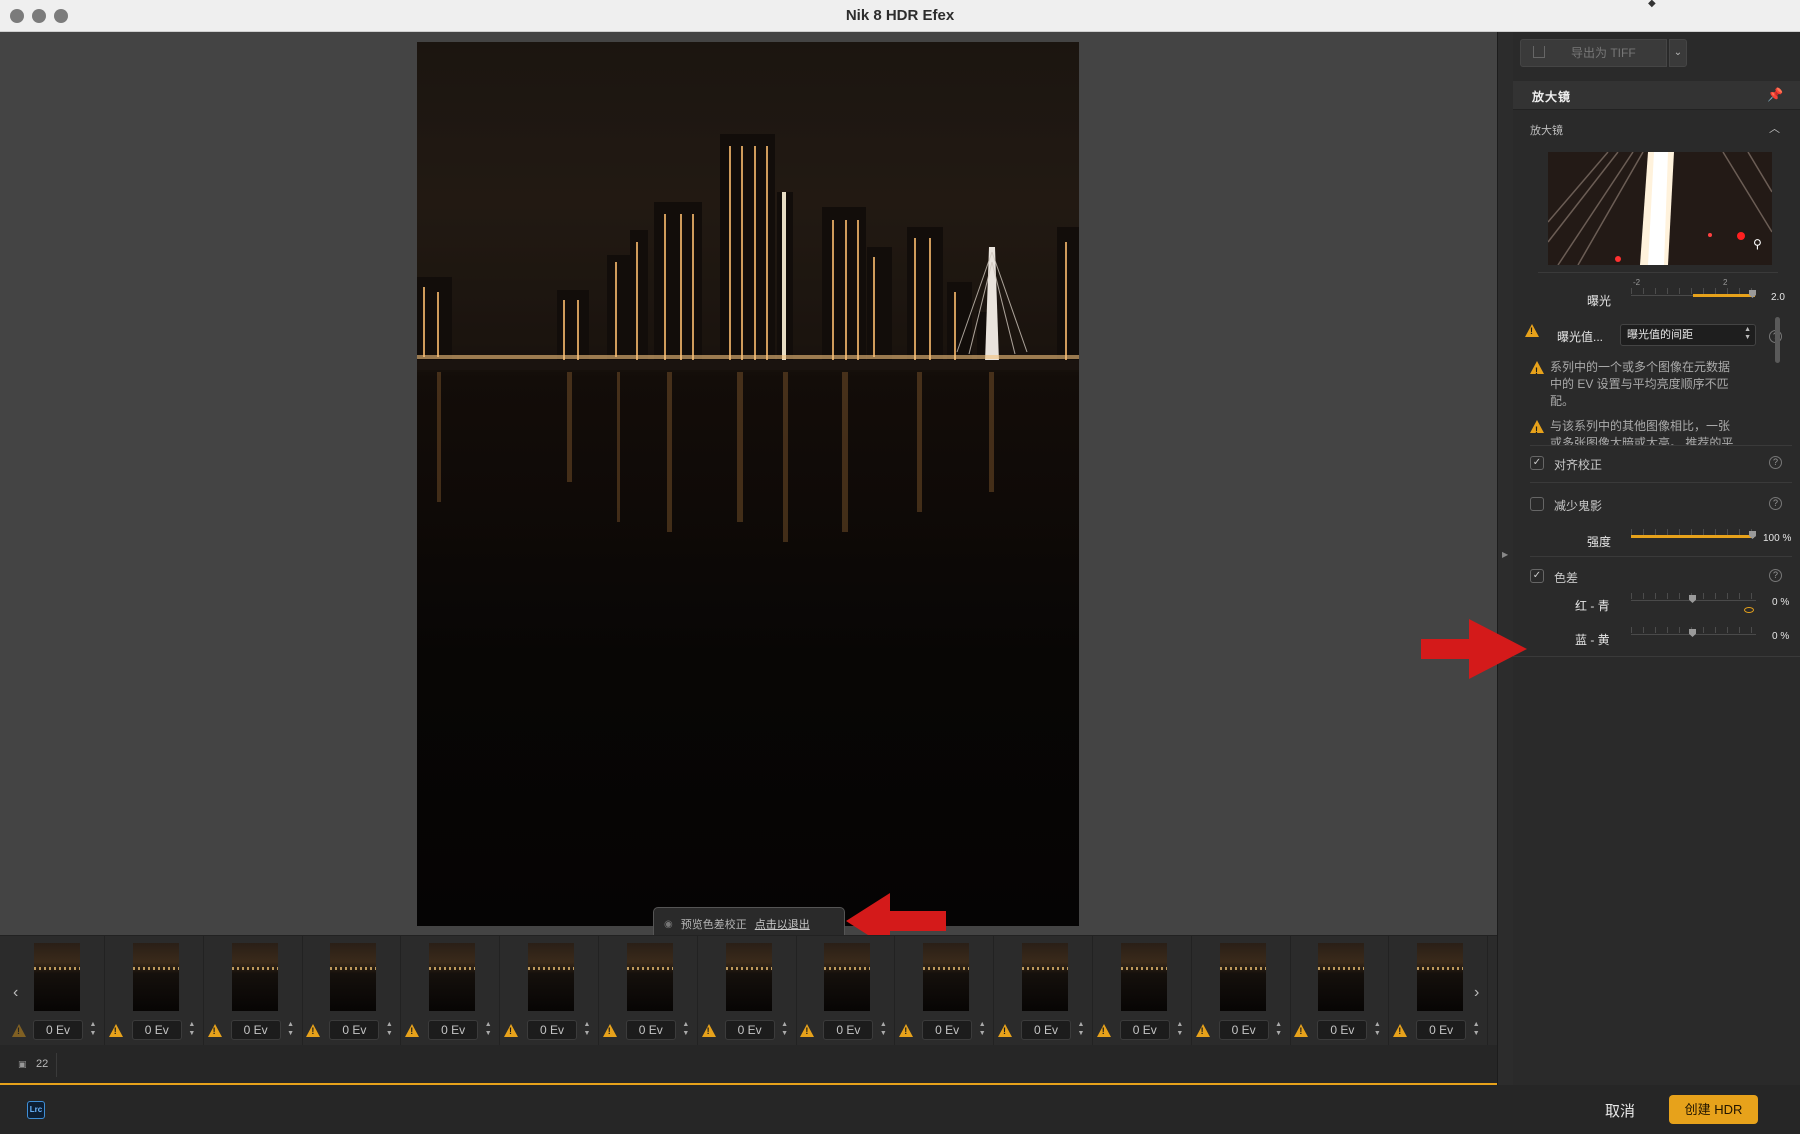  I want to click on title-bar: Nik 8 HDR Efex ◆, so click(900, 16).